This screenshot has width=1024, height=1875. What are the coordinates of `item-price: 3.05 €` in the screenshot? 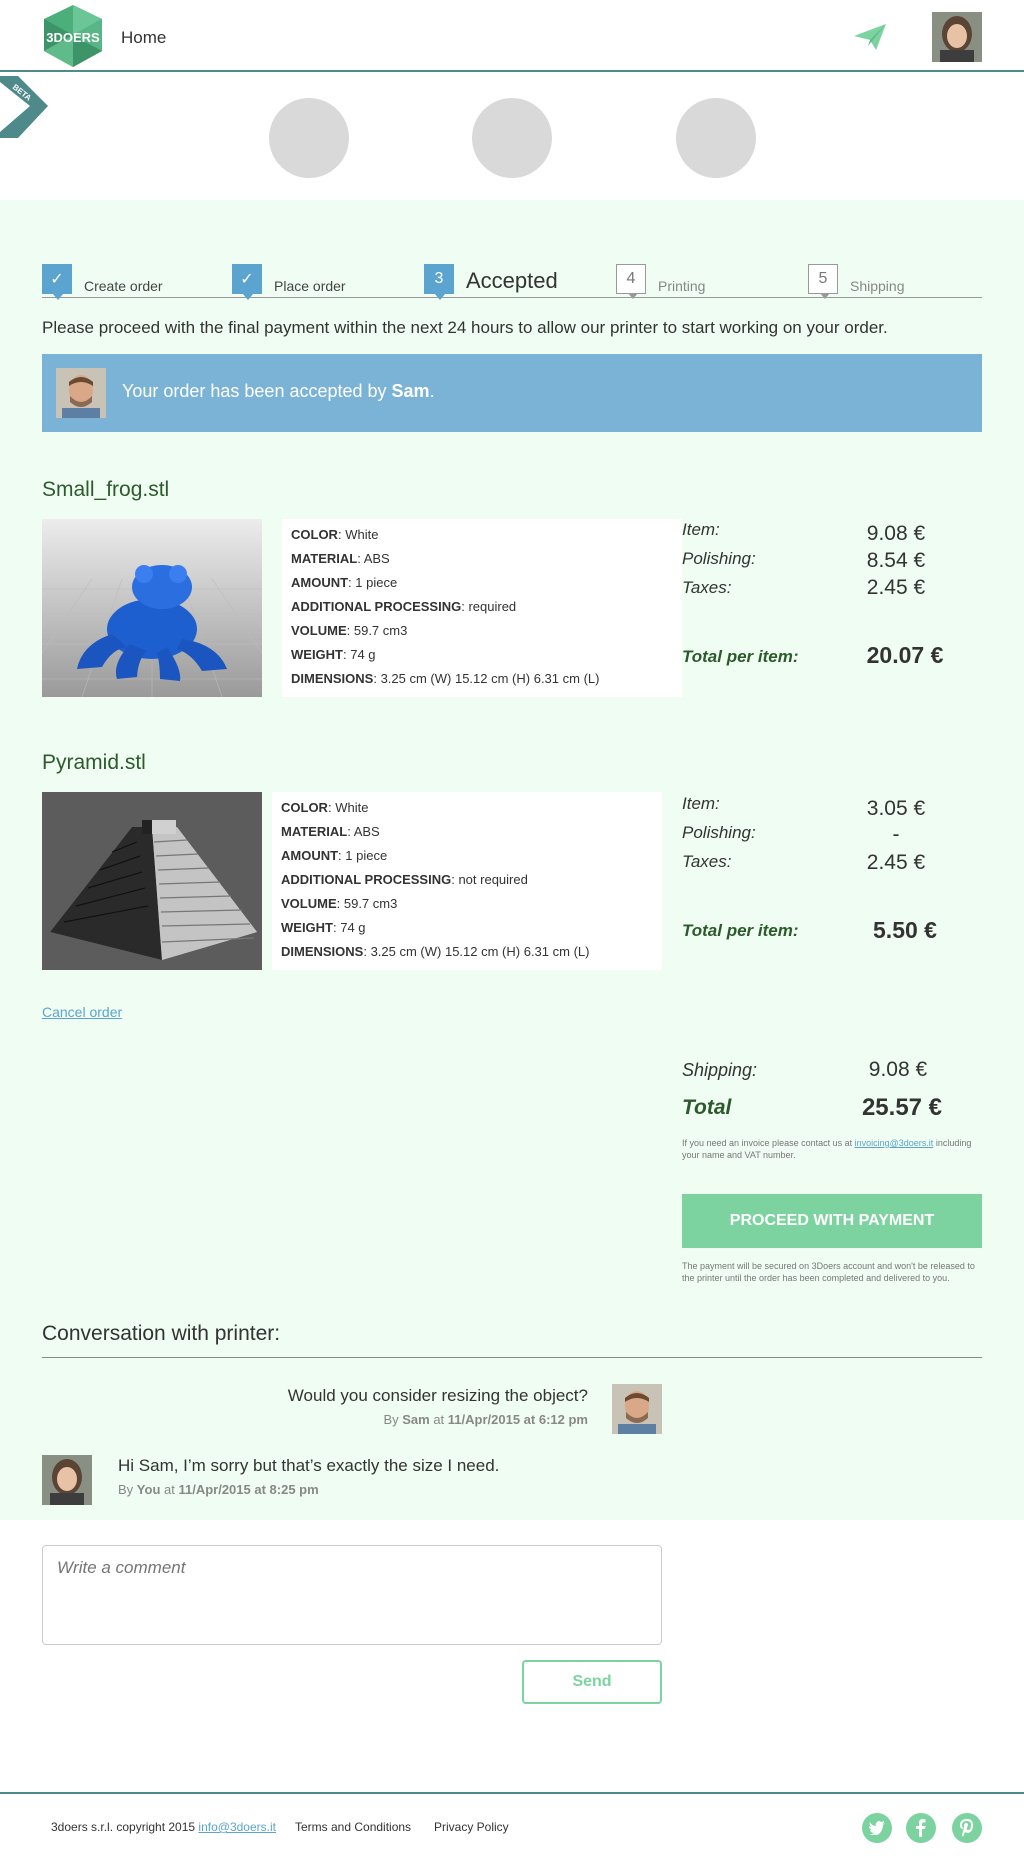 It's located at (896, 808).